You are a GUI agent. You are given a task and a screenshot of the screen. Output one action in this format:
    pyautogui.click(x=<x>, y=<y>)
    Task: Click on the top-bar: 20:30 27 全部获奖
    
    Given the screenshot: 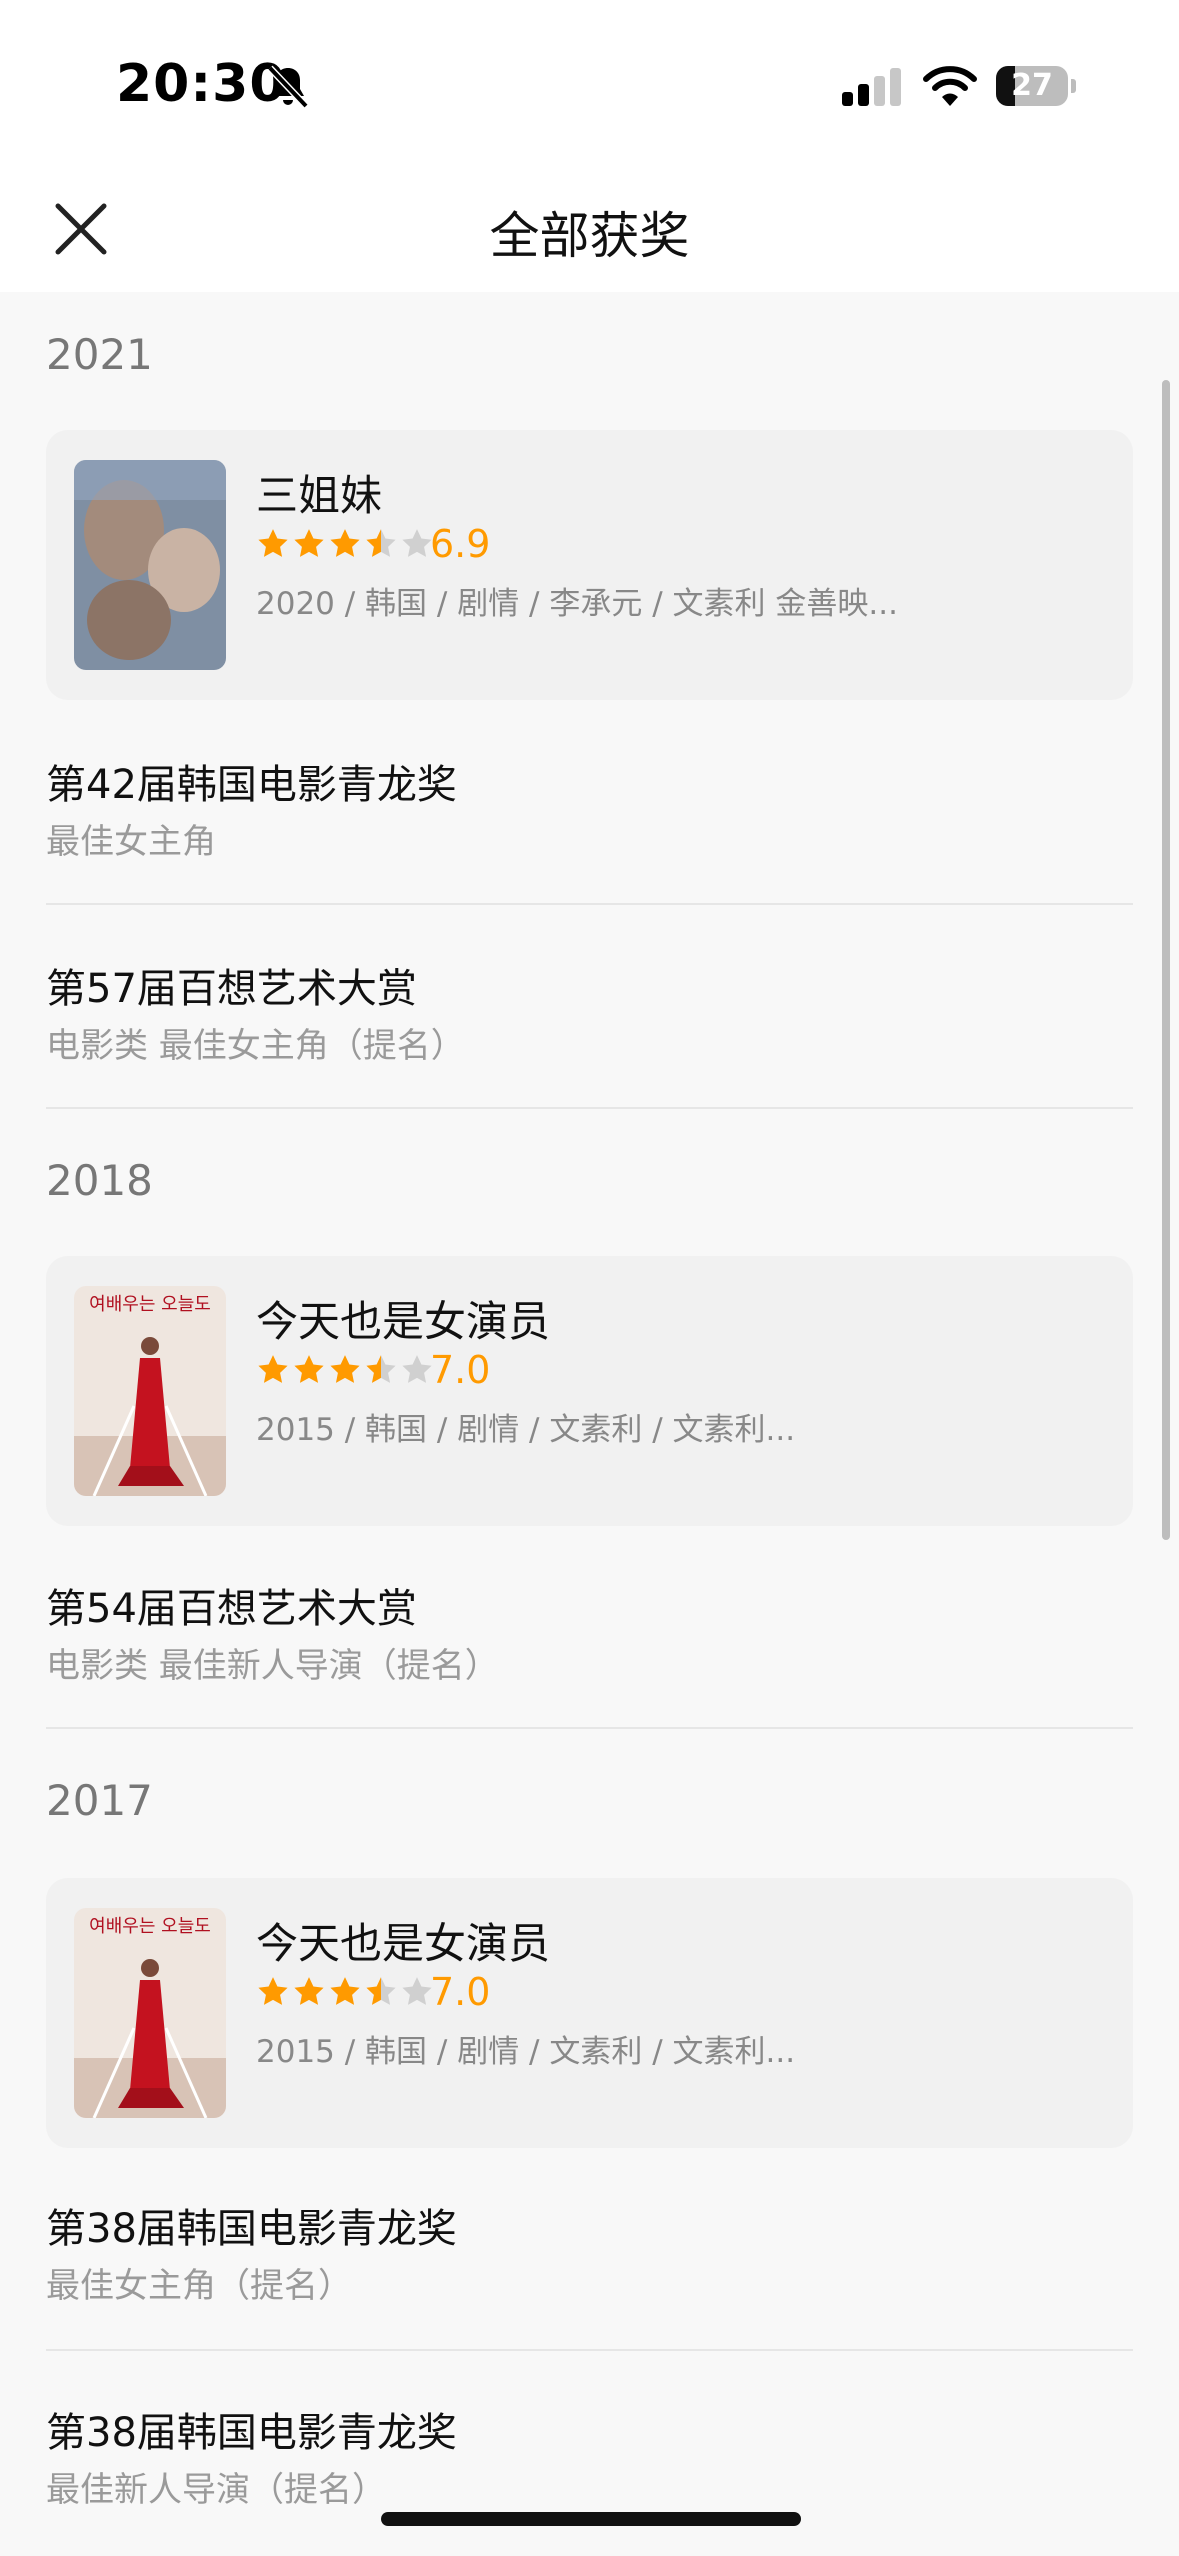 What is the action you would take?
    pyautogui.click(x=589, y=146)
    